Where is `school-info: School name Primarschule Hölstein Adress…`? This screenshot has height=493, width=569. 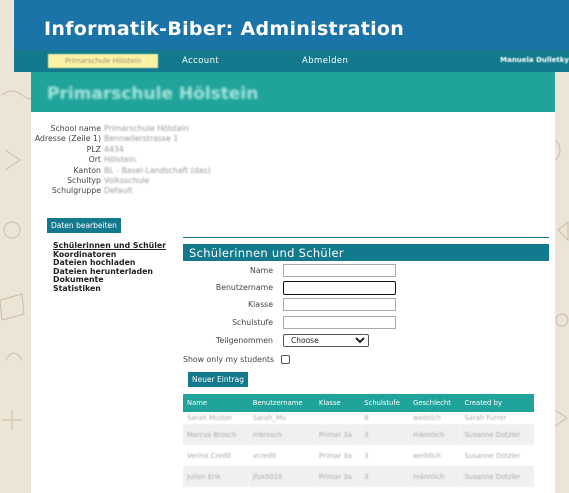
school-info: School name Primarschule Hölstein Adress… is located at coordinates (181, 160).